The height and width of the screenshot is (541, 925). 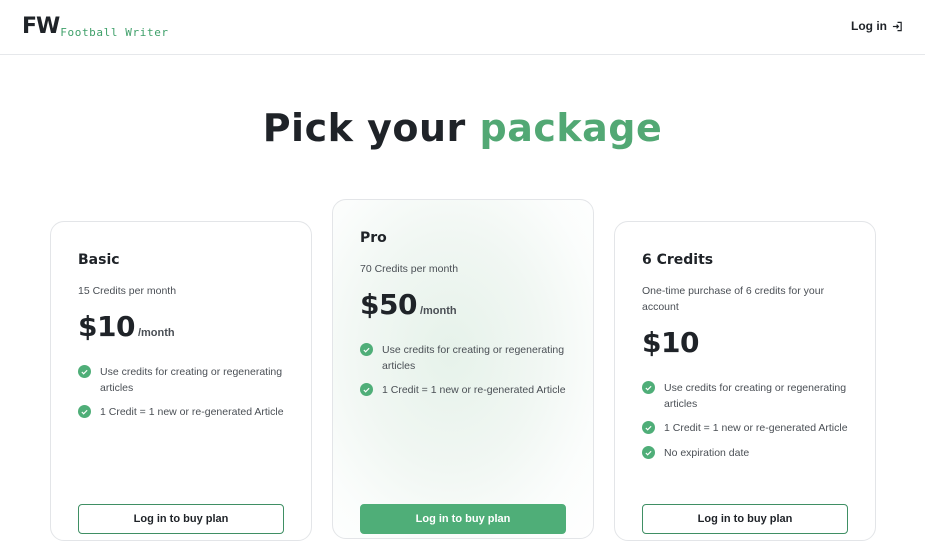 What do you see at coordinates (373, 238) in the screenshot?
I see `plan-name: Pro` at bounding box center [373, 238].